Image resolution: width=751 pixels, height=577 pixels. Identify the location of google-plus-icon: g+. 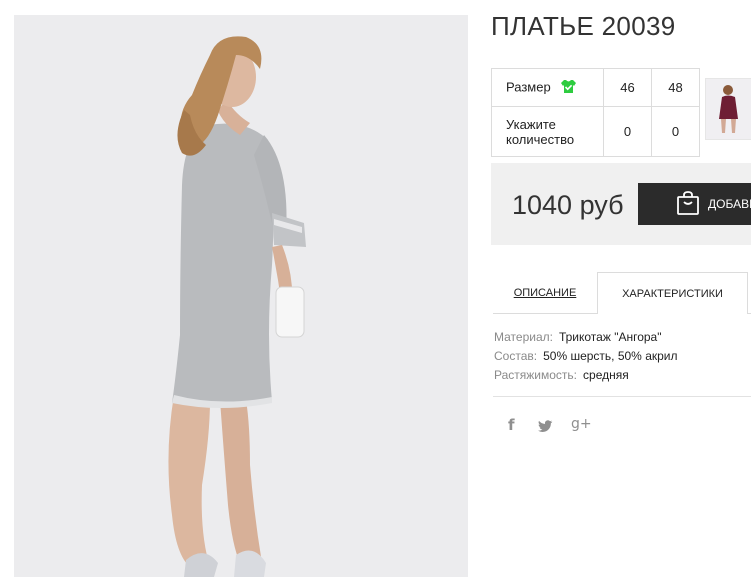
(581, 424).